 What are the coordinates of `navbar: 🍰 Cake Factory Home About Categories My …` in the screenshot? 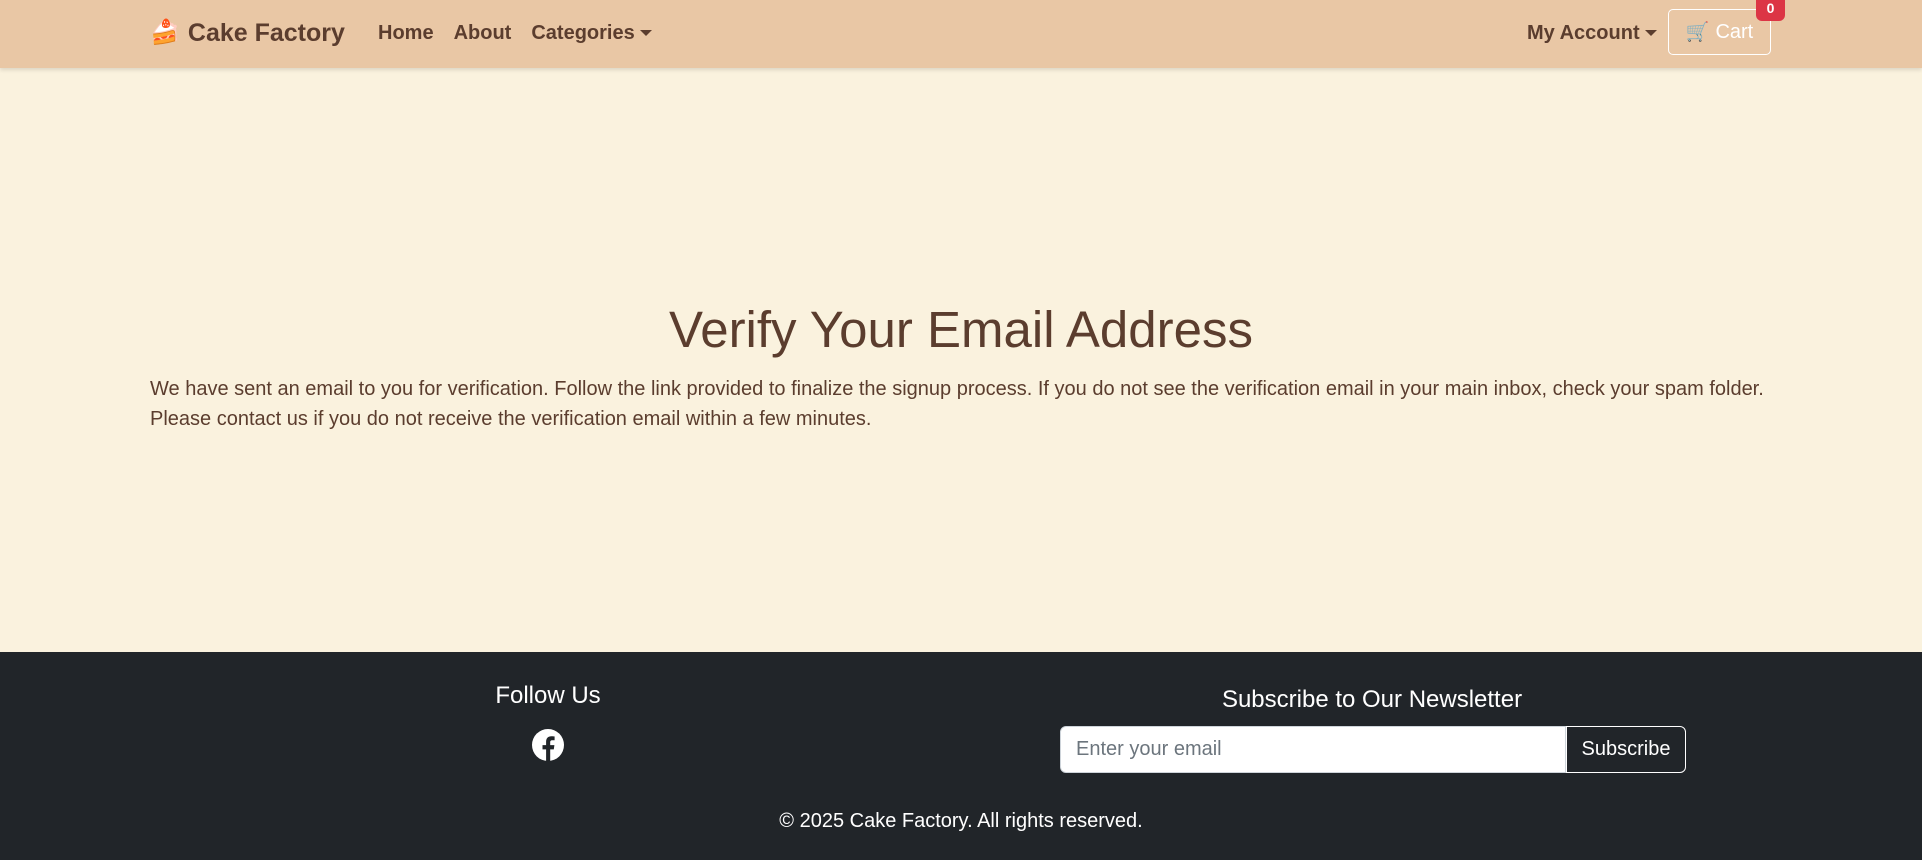 It's located at (961, 34).